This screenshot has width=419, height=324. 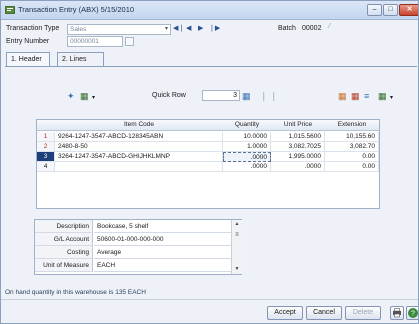 I want to click on export-lines-icon: ▦, so click(x=382, y=96).